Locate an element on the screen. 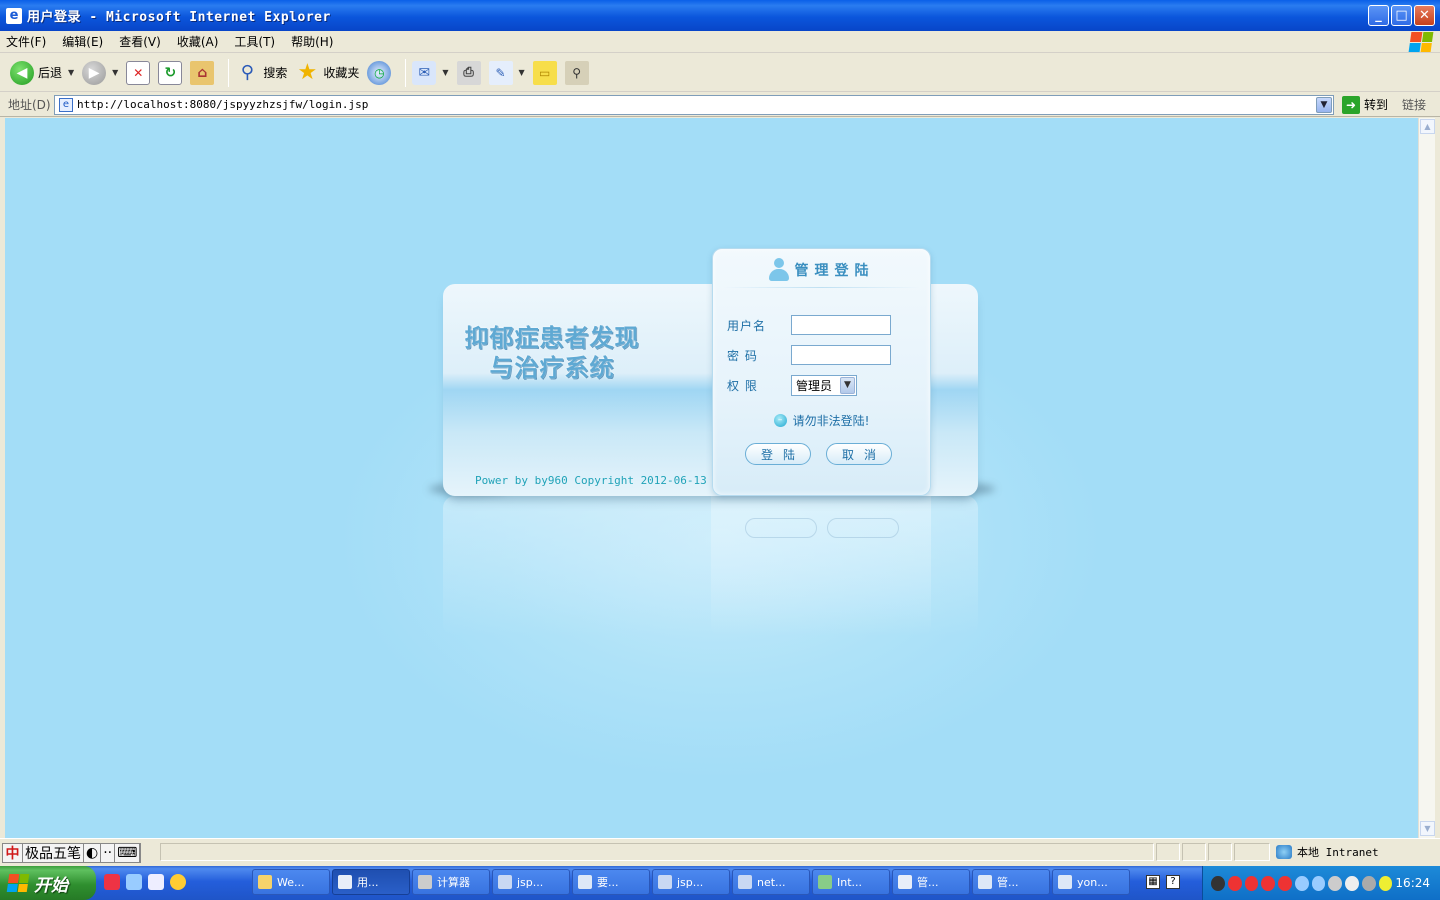 The width and height of the screenshot is (1440, 900). edit-button: ✎ ▼ is located at coordinates (506, 73).